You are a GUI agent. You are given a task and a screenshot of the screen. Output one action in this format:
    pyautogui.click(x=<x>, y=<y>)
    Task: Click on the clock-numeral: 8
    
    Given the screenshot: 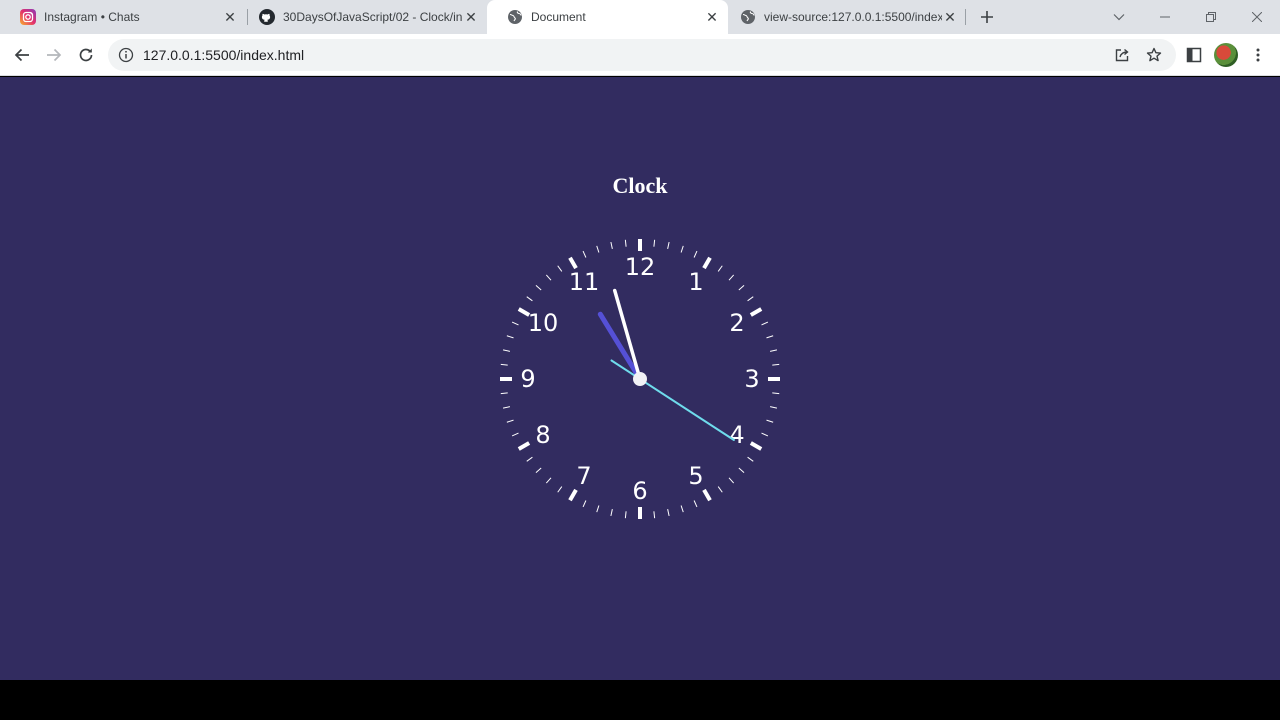 What is the action you would take?
    pyautogui.click(x=542, y=435)
    